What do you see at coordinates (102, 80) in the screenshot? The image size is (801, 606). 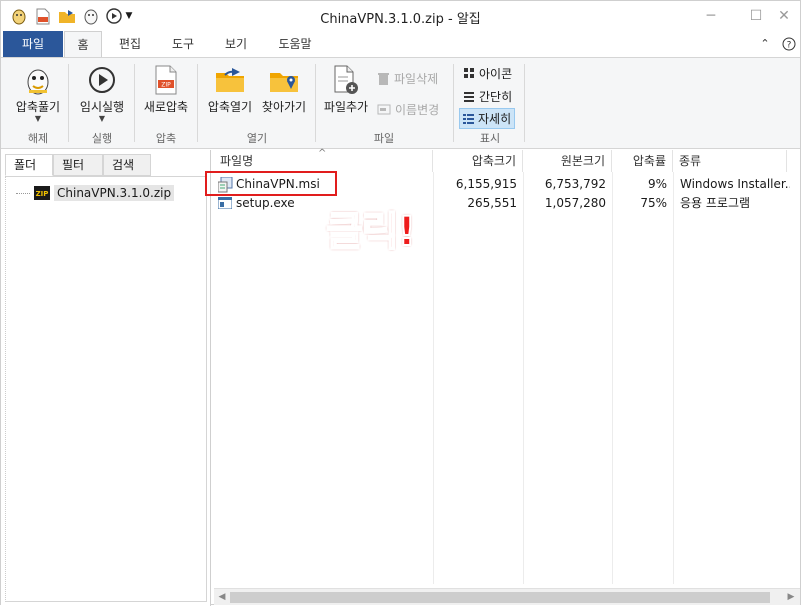 I see `play-circle-icon` at bounding box center [102, 80].